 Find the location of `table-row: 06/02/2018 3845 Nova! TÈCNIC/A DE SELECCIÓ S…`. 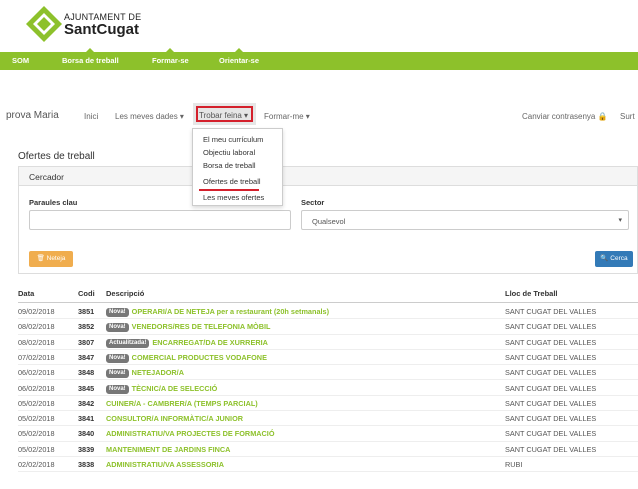

table-row: 06/02/2018 3845 Nova! TÈCNIC/A DE SELECCIÓ S… is located at coordinates (328, 388).